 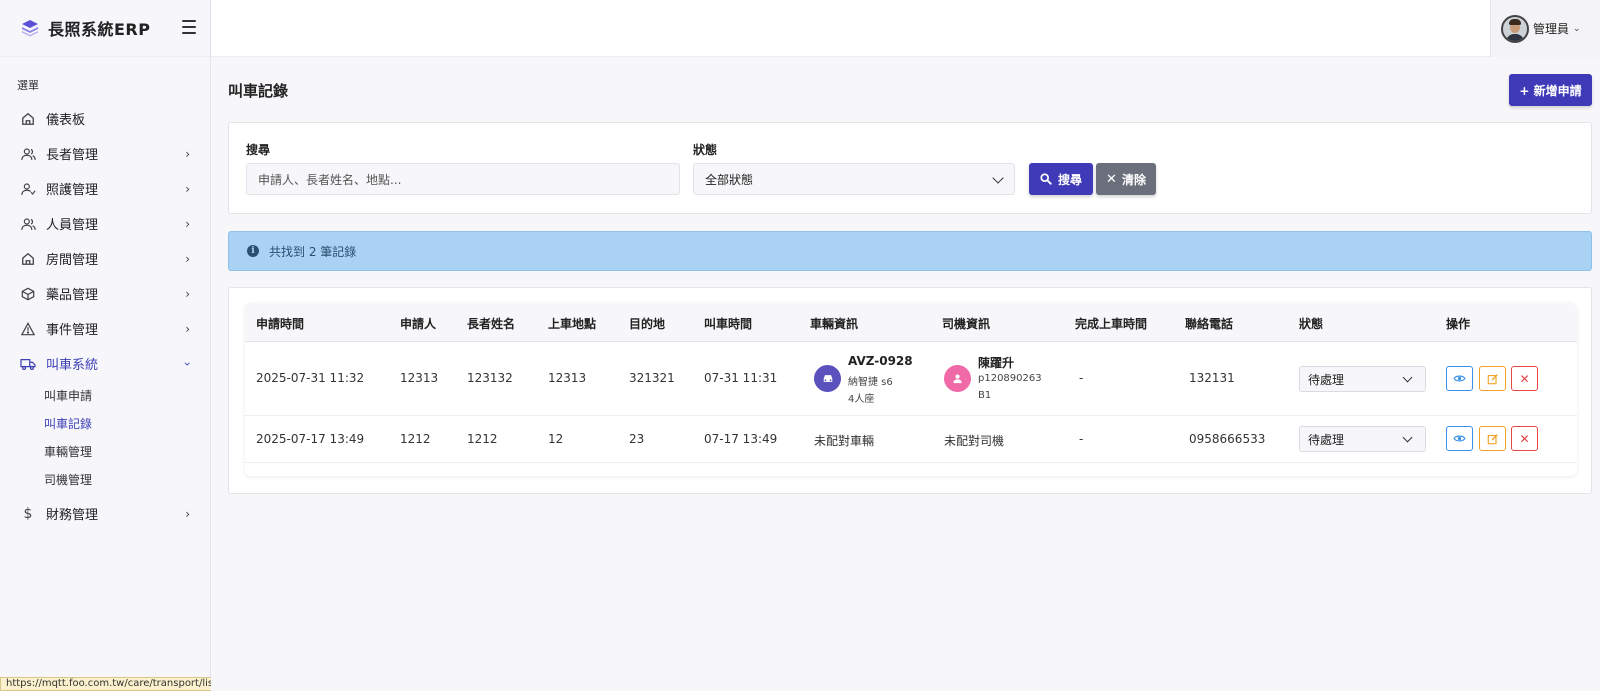 I want to click on user-name: 管理員, so click(x=1551, y=29).